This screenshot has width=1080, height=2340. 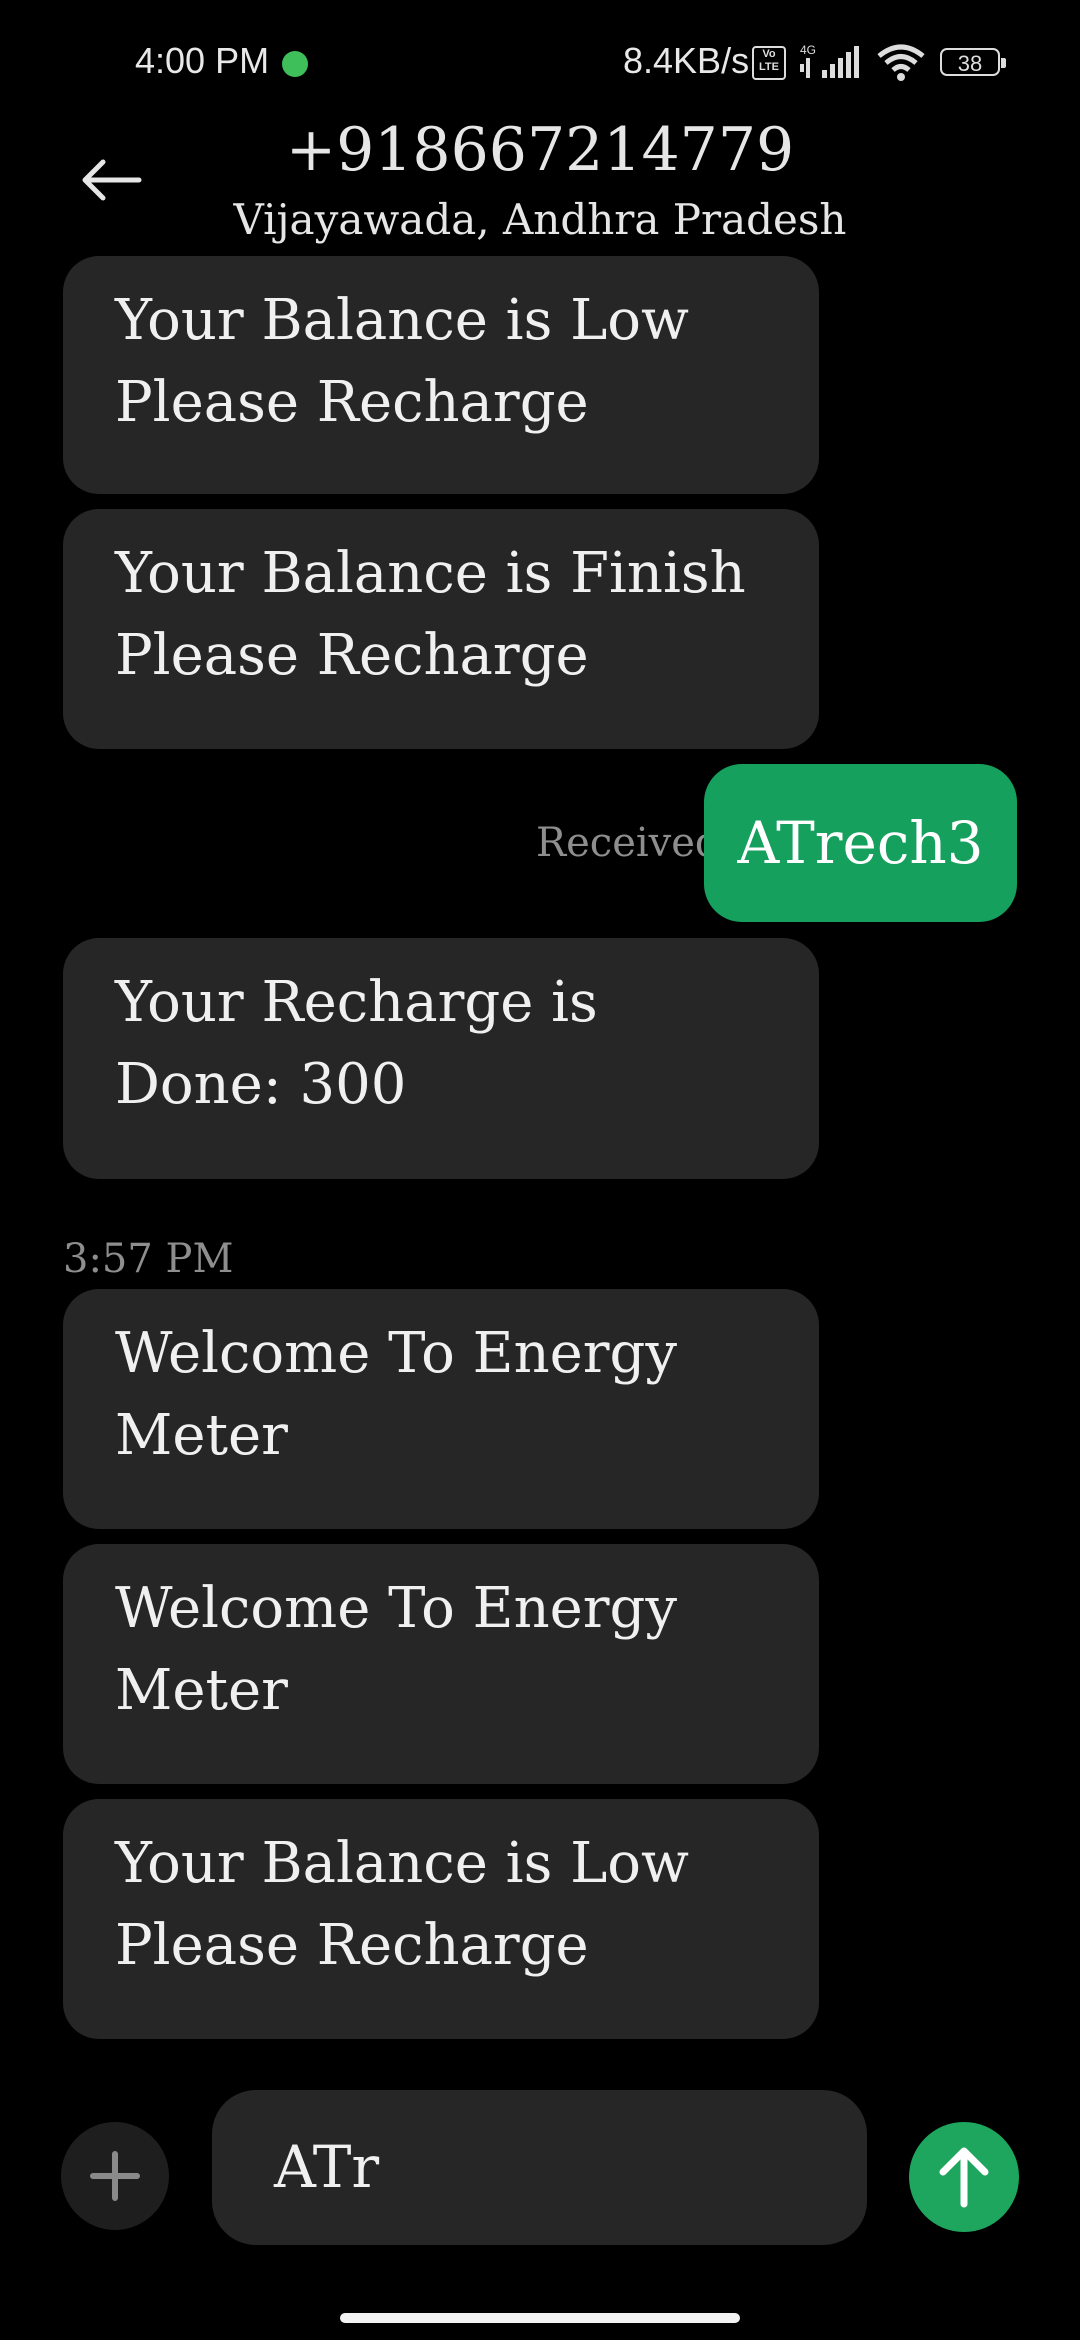 I want to click on sent-message-bubble: ATrech3, so click(x=860, y=843).